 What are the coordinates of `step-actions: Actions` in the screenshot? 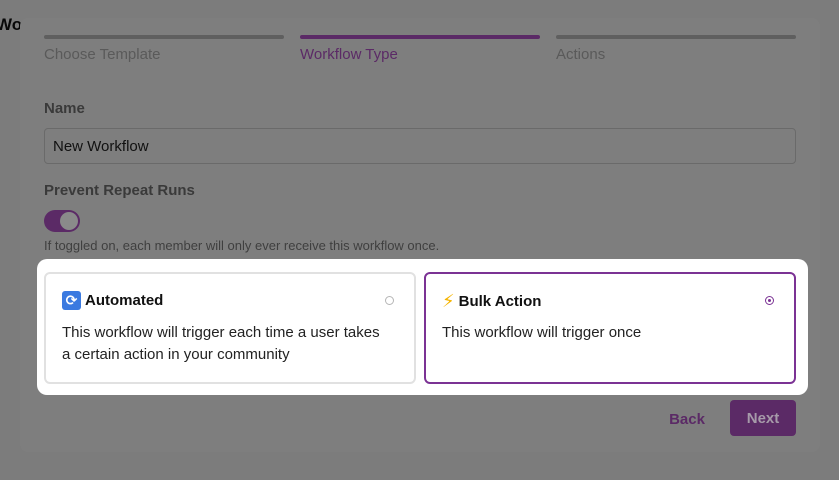 It's located at (676, 49).